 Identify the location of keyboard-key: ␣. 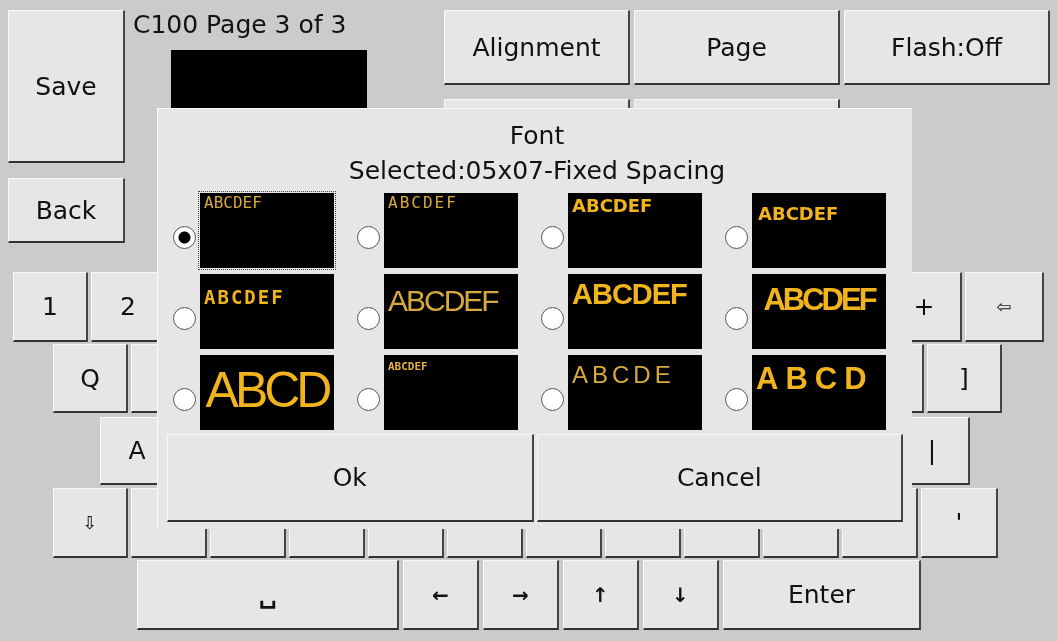
(268, 595).